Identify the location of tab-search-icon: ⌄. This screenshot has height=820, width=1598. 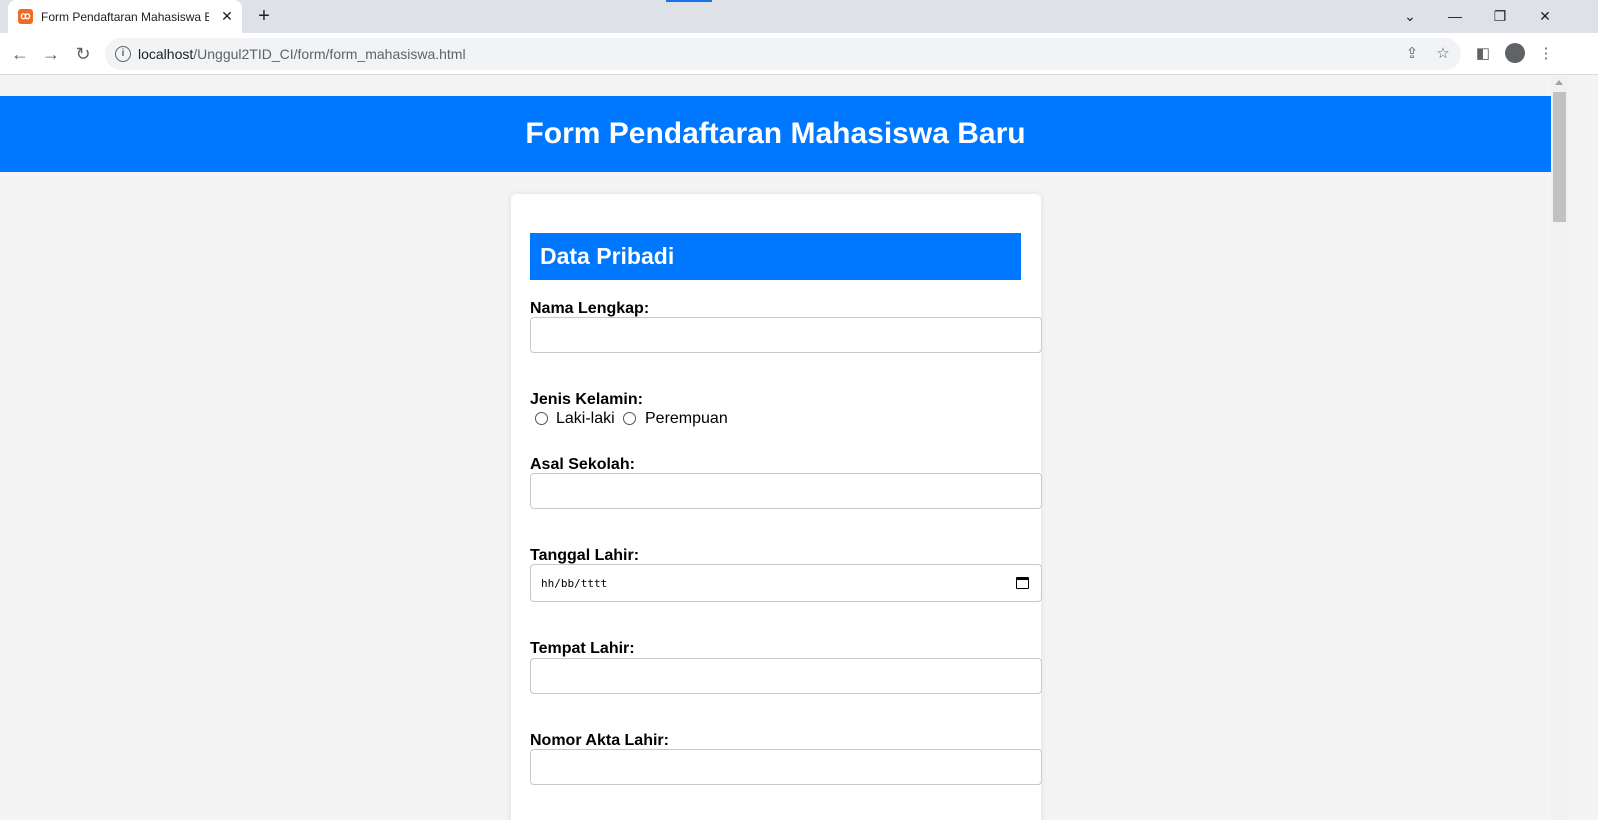
(1410, 16).